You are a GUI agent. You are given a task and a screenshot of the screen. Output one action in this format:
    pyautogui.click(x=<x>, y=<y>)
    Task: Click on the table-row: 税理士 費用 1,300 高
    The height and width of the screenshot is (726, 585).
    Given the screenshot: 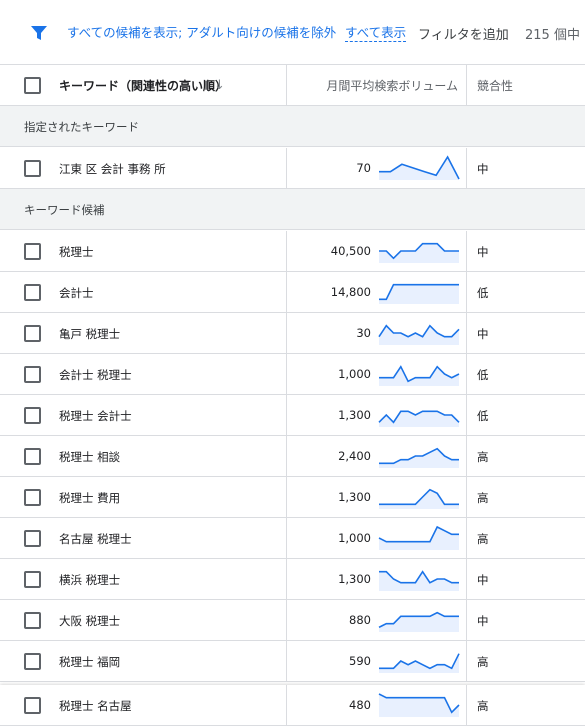 What is the action you would take?
    pyautogui.click(x=292, y=497)
    